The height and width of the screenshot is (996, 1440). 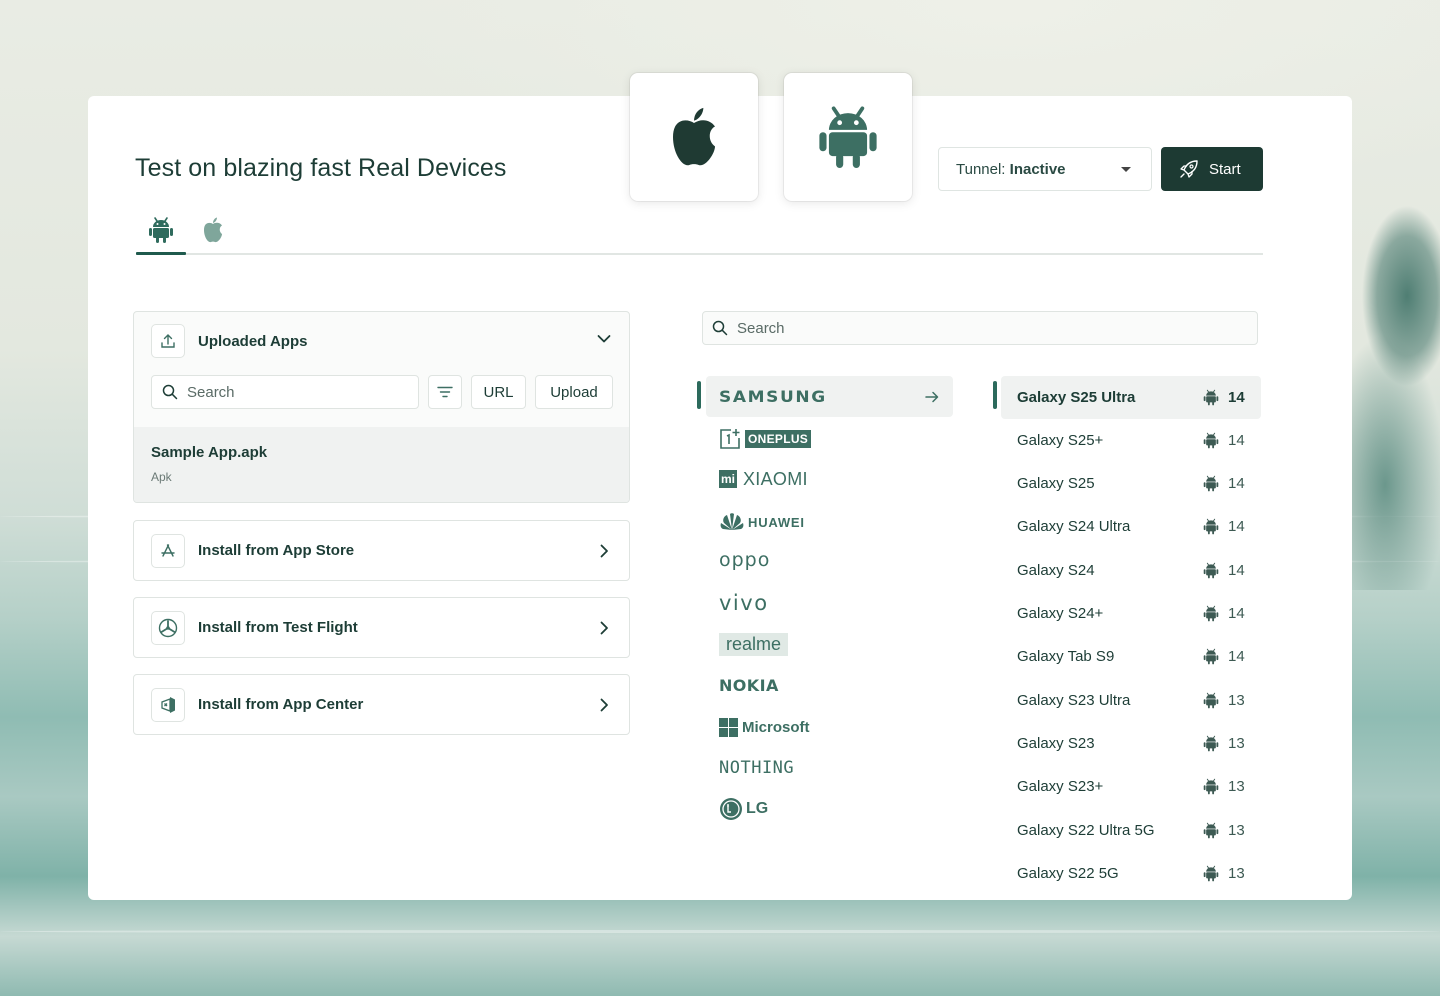 I want to click on brand-vivo: vivo, so click(x=744, y=603).